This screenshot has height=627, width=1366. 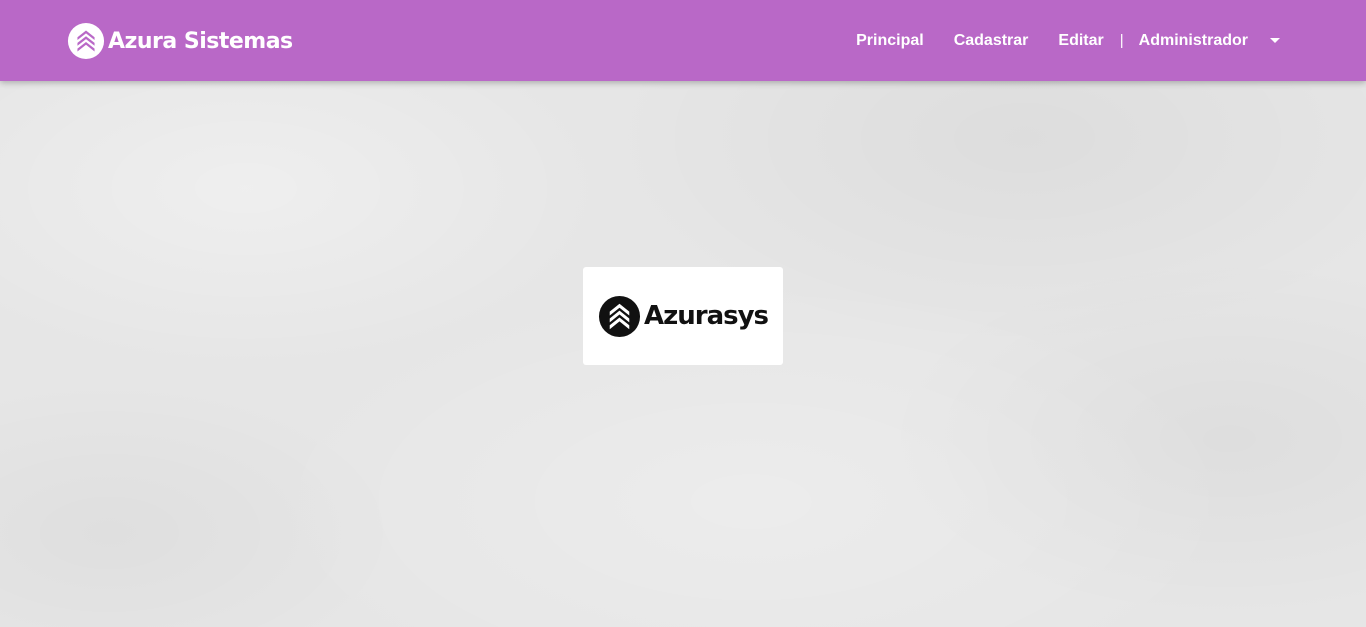 What do you see at coordinates (1080, 41) in the screenshot?
I see `nav-item-editar: Editar` at bounding box center [1080, 41].